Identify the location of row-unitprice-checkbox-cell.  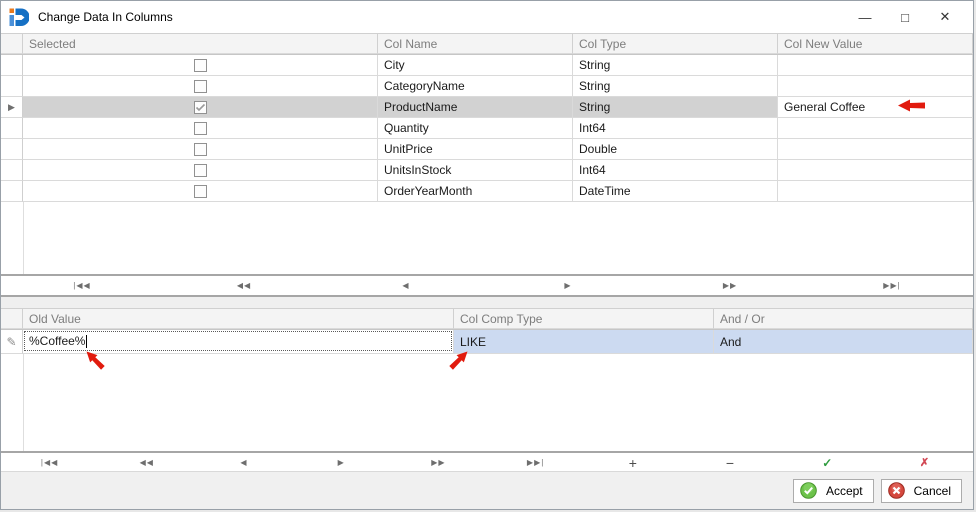
(200, 149).